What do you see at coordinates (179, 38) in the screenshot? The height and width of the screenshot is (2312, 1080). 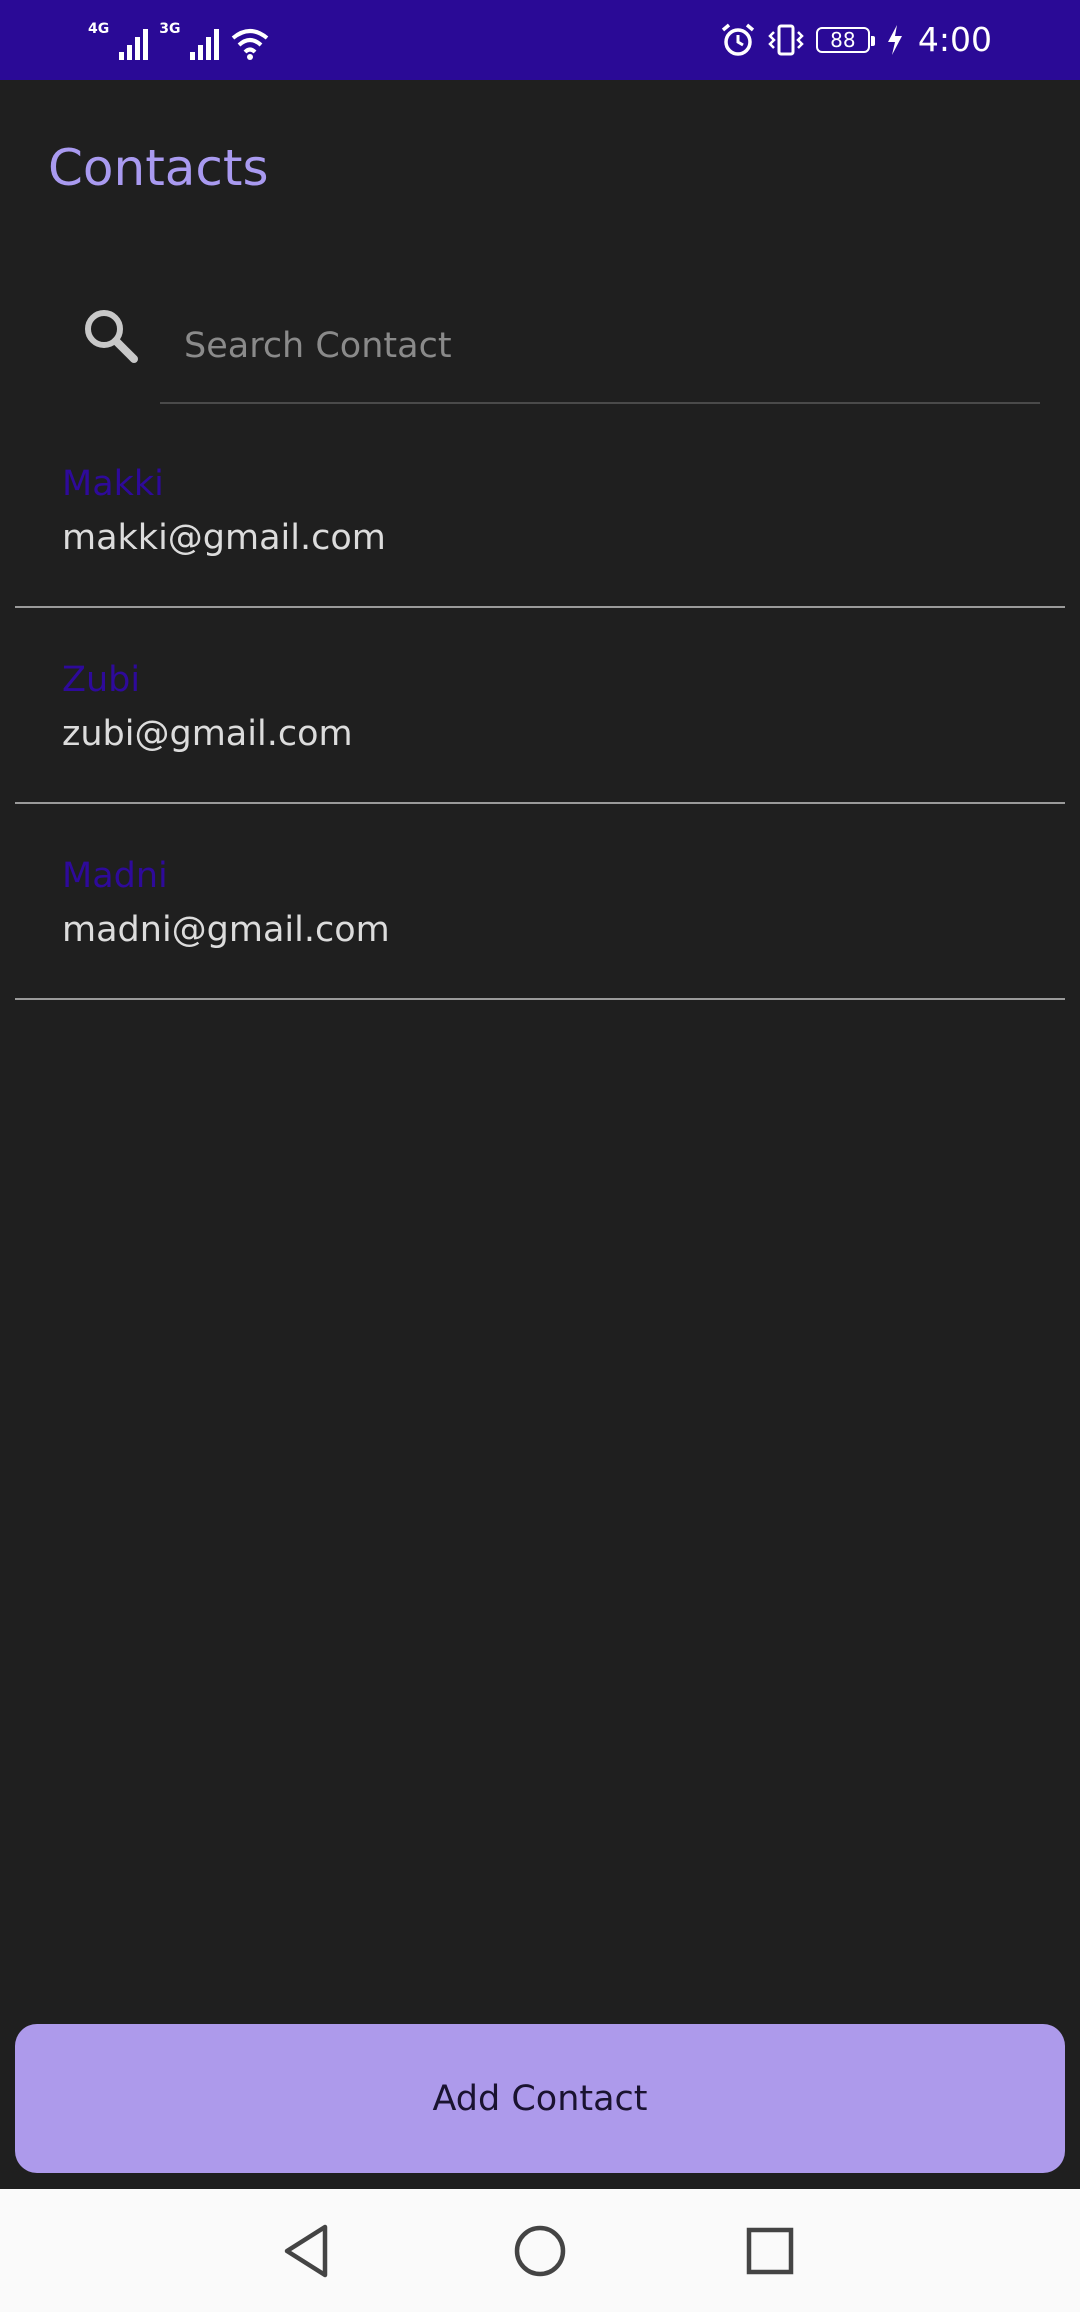 I see `status-left: 4G 3G` at bounding box center [179, 38].